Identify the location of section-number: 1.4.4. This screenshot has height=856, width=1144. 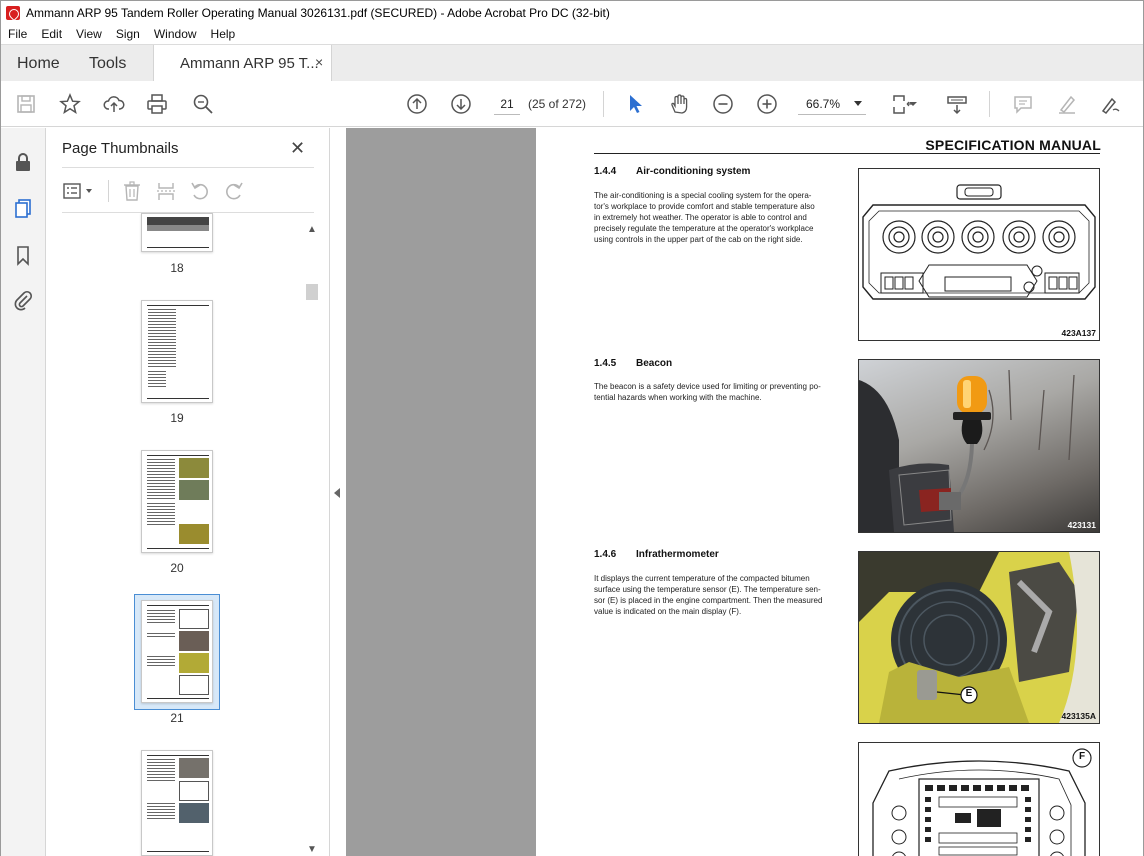
(605, 171).